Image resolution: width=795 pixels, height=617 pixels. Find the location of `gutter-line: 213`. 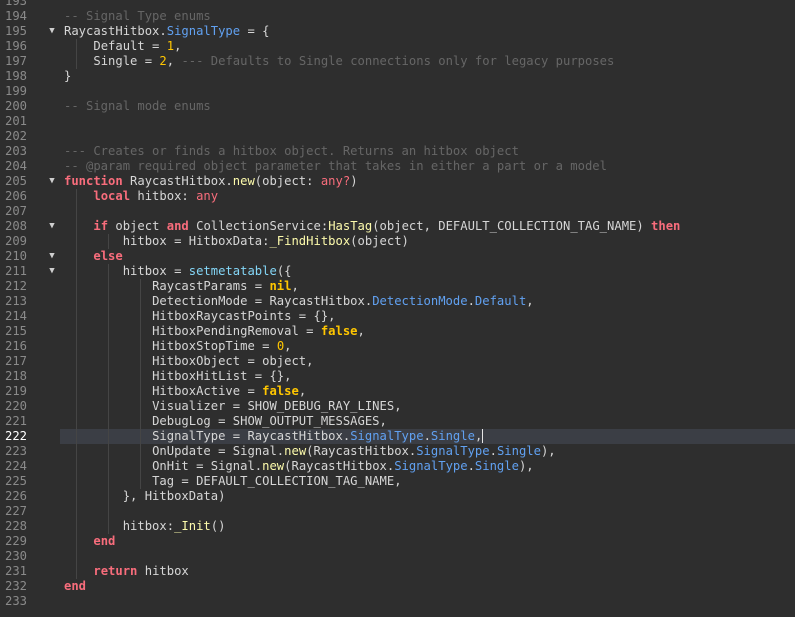

gutter-line: 213 is located at coordinates (30, 301).